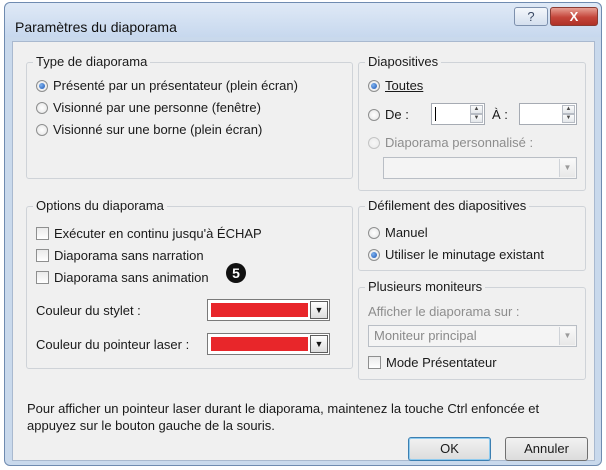 The image size is (606, 470). What do you see at coordinates (158, 129) in the screenshot?
I see `radio-kiosk-label: Visionné sur une borne (plein écran)` at bounding box center [158, 129].